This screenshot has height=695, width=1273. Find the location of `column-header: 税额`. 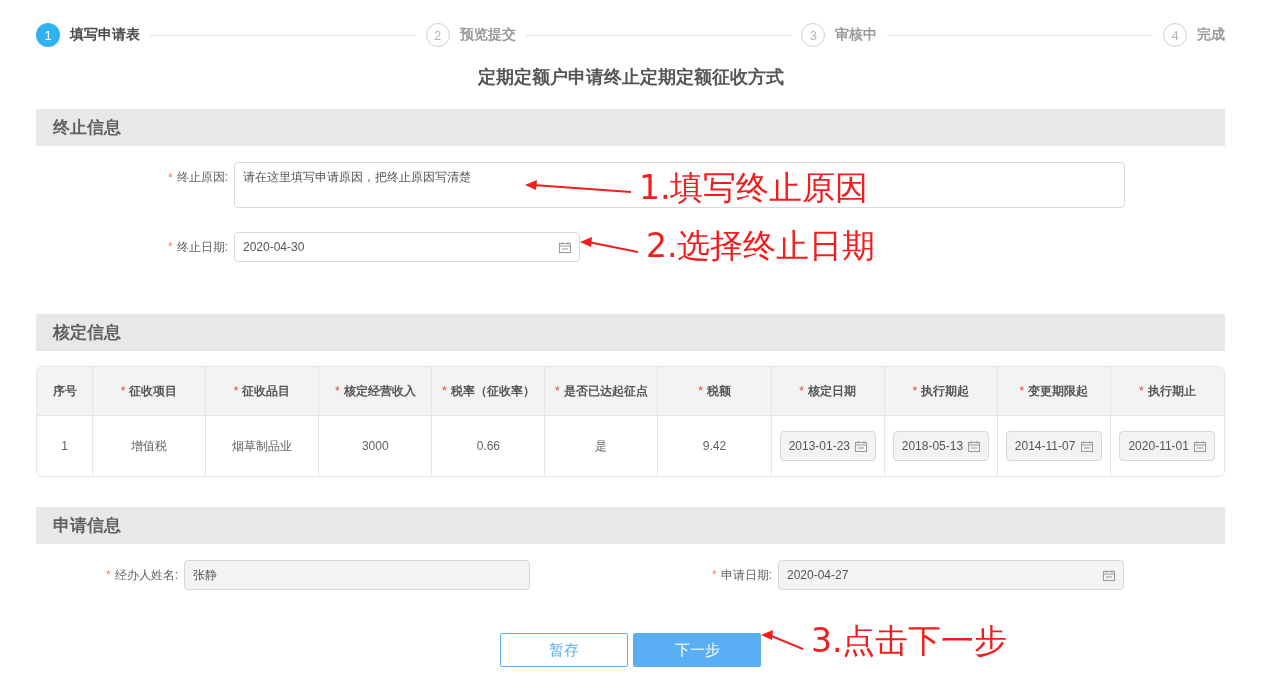

column-header: 税额 is located at coordinates (718, 391).